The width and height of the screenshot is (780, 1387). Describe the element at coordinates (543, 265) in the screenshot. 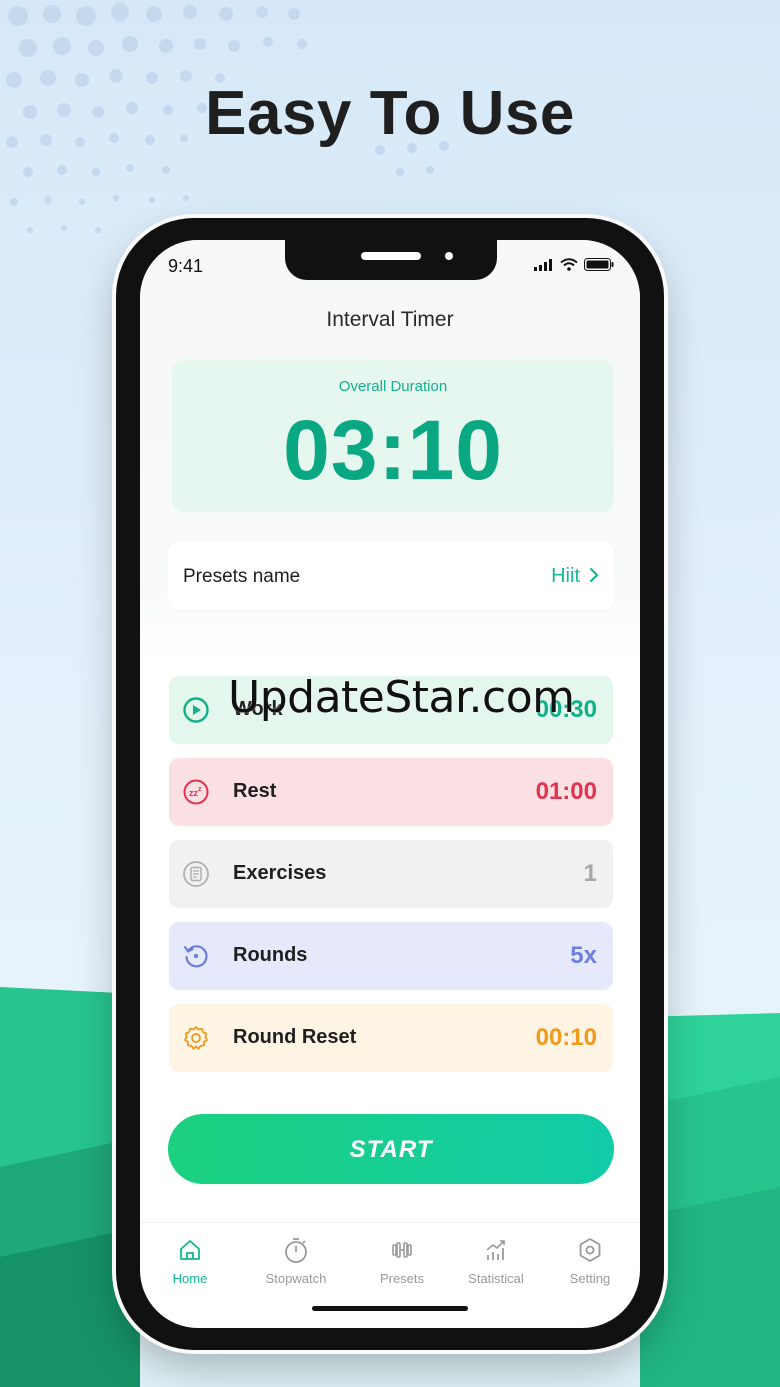

I see `signal-icon` at that location.